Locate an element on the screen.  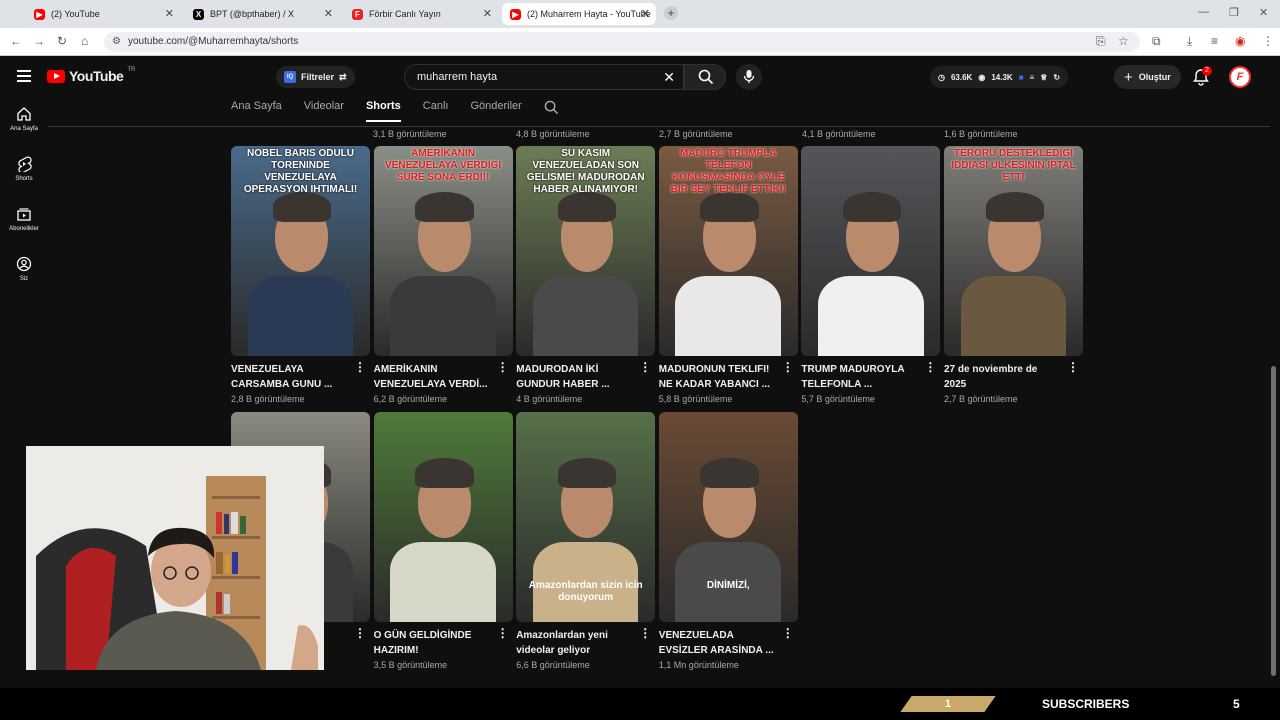
extensions-icon: ⧉ is located at coordinates (1156, 41).